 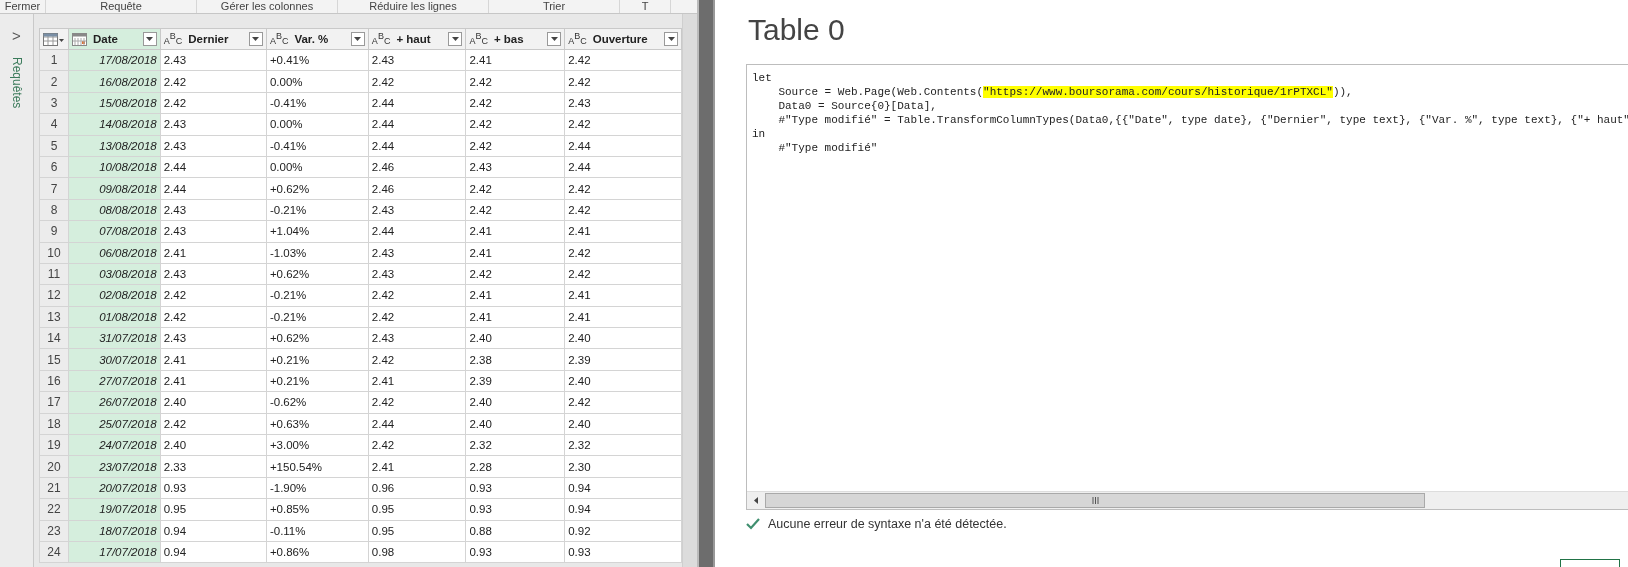 I want to click on code-line: #"Type modifié" = Table.TransformColumnTypes(Data0,{{"Date", type date}, {"Dernier", type text}, {"Var. %", type text}, {"+ haut", so click(x=1202, y=120).